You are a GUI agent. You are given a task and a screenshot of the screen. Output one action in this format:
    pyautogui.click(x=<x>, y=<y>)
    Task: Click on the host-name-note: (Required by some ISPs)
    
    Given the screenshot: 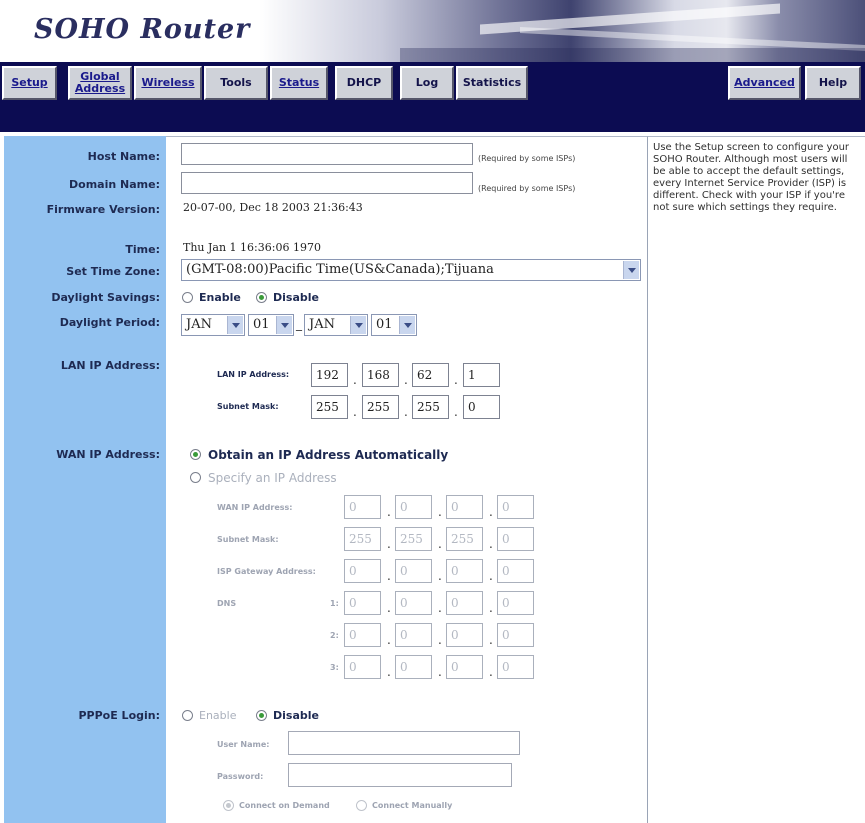 What is the action you would take?
    pyautogui.click(x=527, y=158)
    